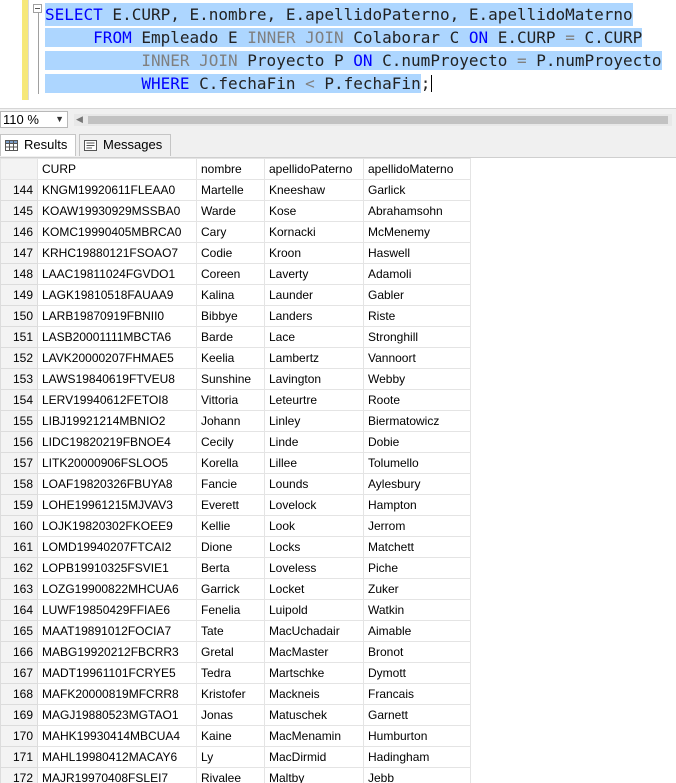 The height and width of the screenshot is (783, 676). I want to click on cell-apellido-paterno: Kneeshaw, so click(314, 190).